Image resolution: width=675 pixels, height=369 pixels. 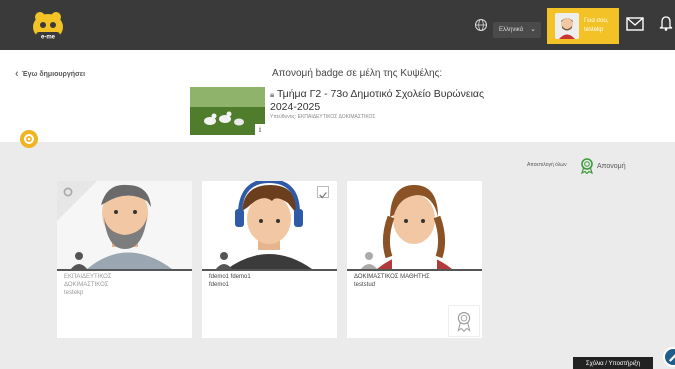 What do you see at coordinates (272, 94) in the screenshot?
I see `lock-icon: 🔒︎` at bounding box center [272, 94].